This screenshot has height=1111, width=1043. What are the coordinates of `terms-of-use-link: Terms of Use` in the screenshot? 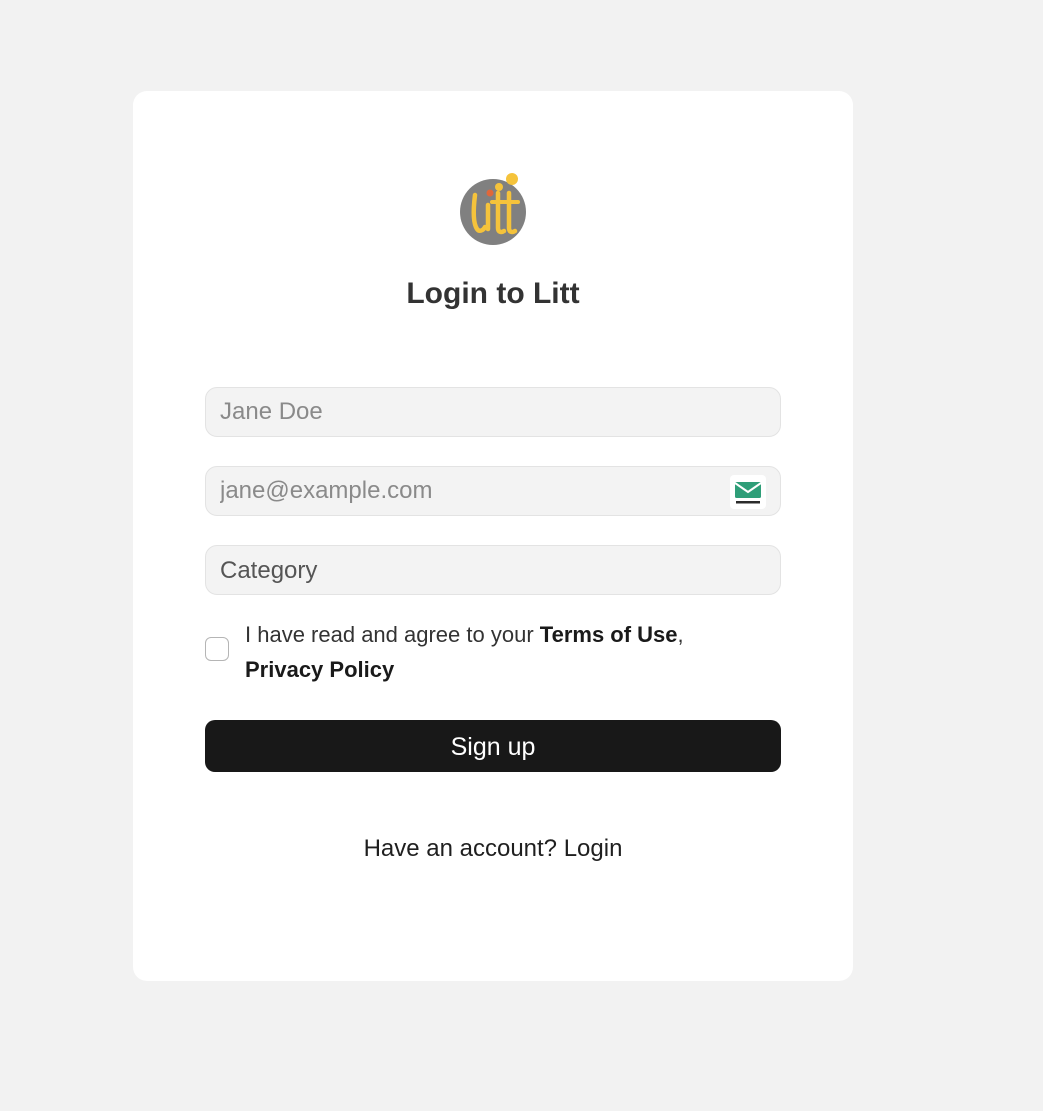 It's located at (609, 634).